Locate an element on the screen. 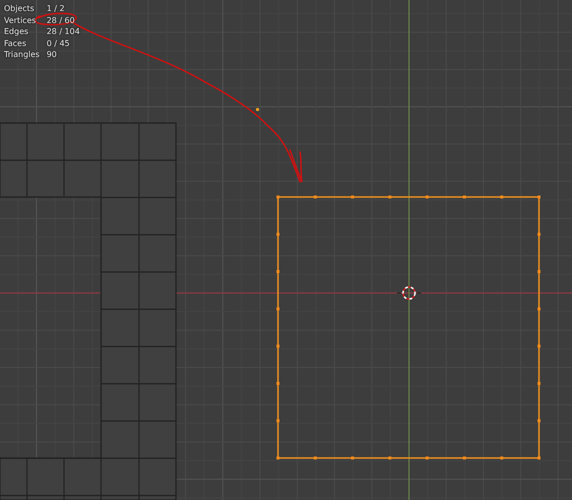  stat-label: Triangles is located at coordinates (22, 54).